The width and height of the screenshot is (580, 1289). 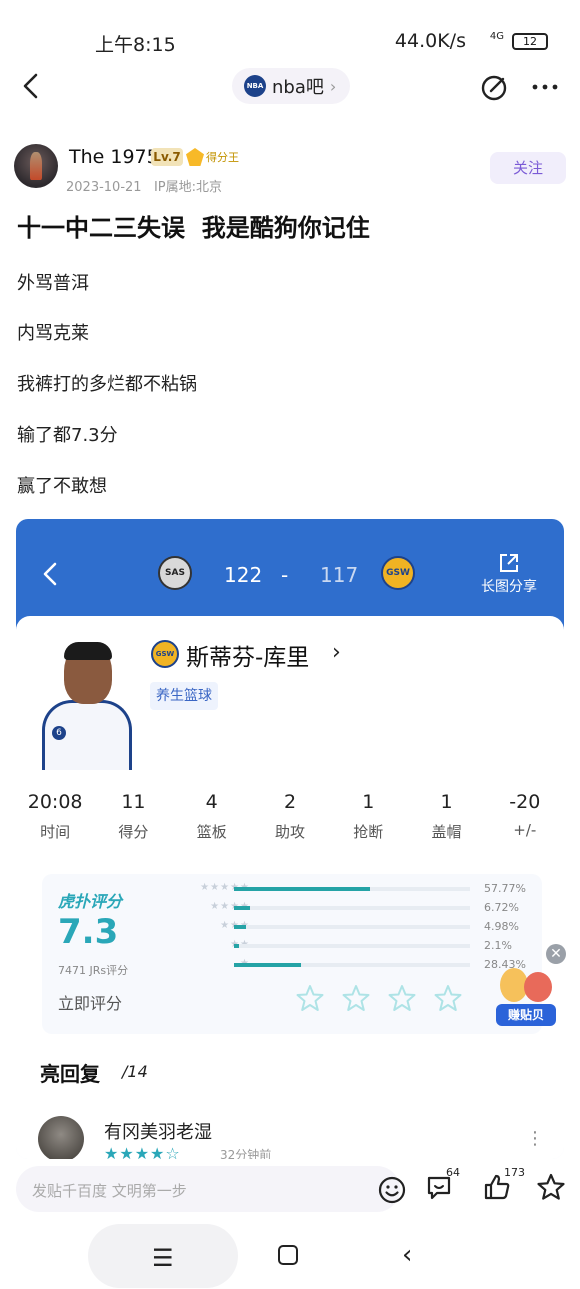 I want to click on reply-avatar, so click(x=61, y=1137).